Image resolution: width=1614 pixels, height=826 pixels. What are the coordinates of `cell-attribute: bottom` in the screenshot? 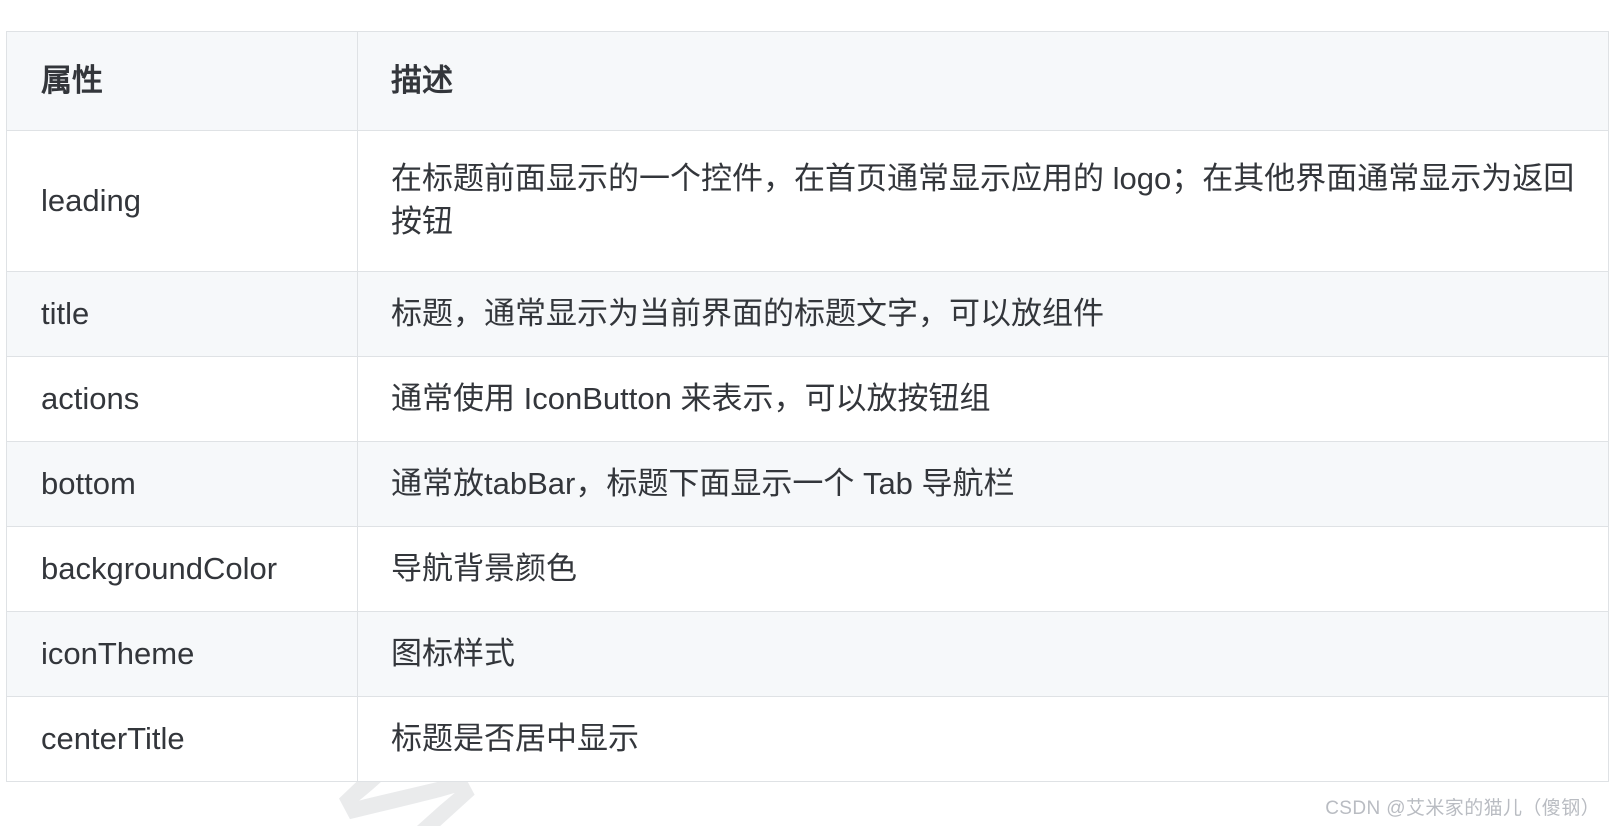 It's located at (182, 484).